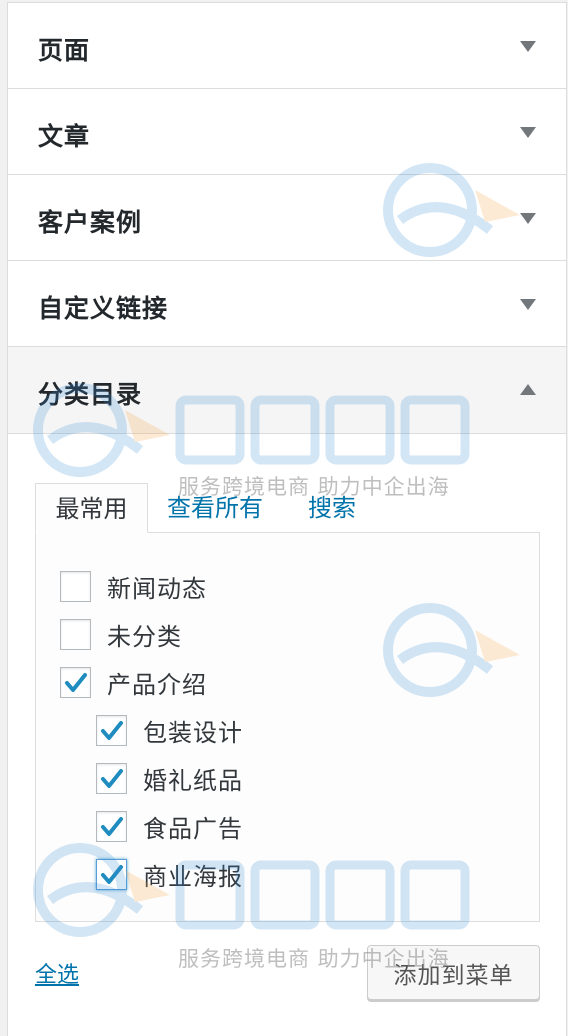  Describe the element at coordinates (64, 50) in the screenshot. I see `section-title: 页面` at that location.